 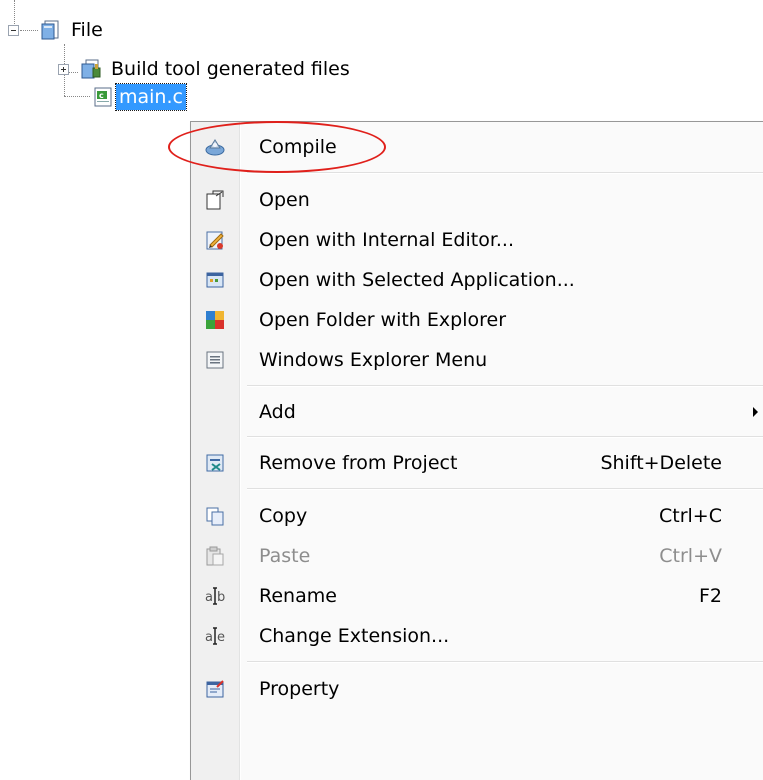 What do you see at coordinates (13, 30) in the screenshot?
I see `collapse-toggle-file` at bounding box center [13, 30].